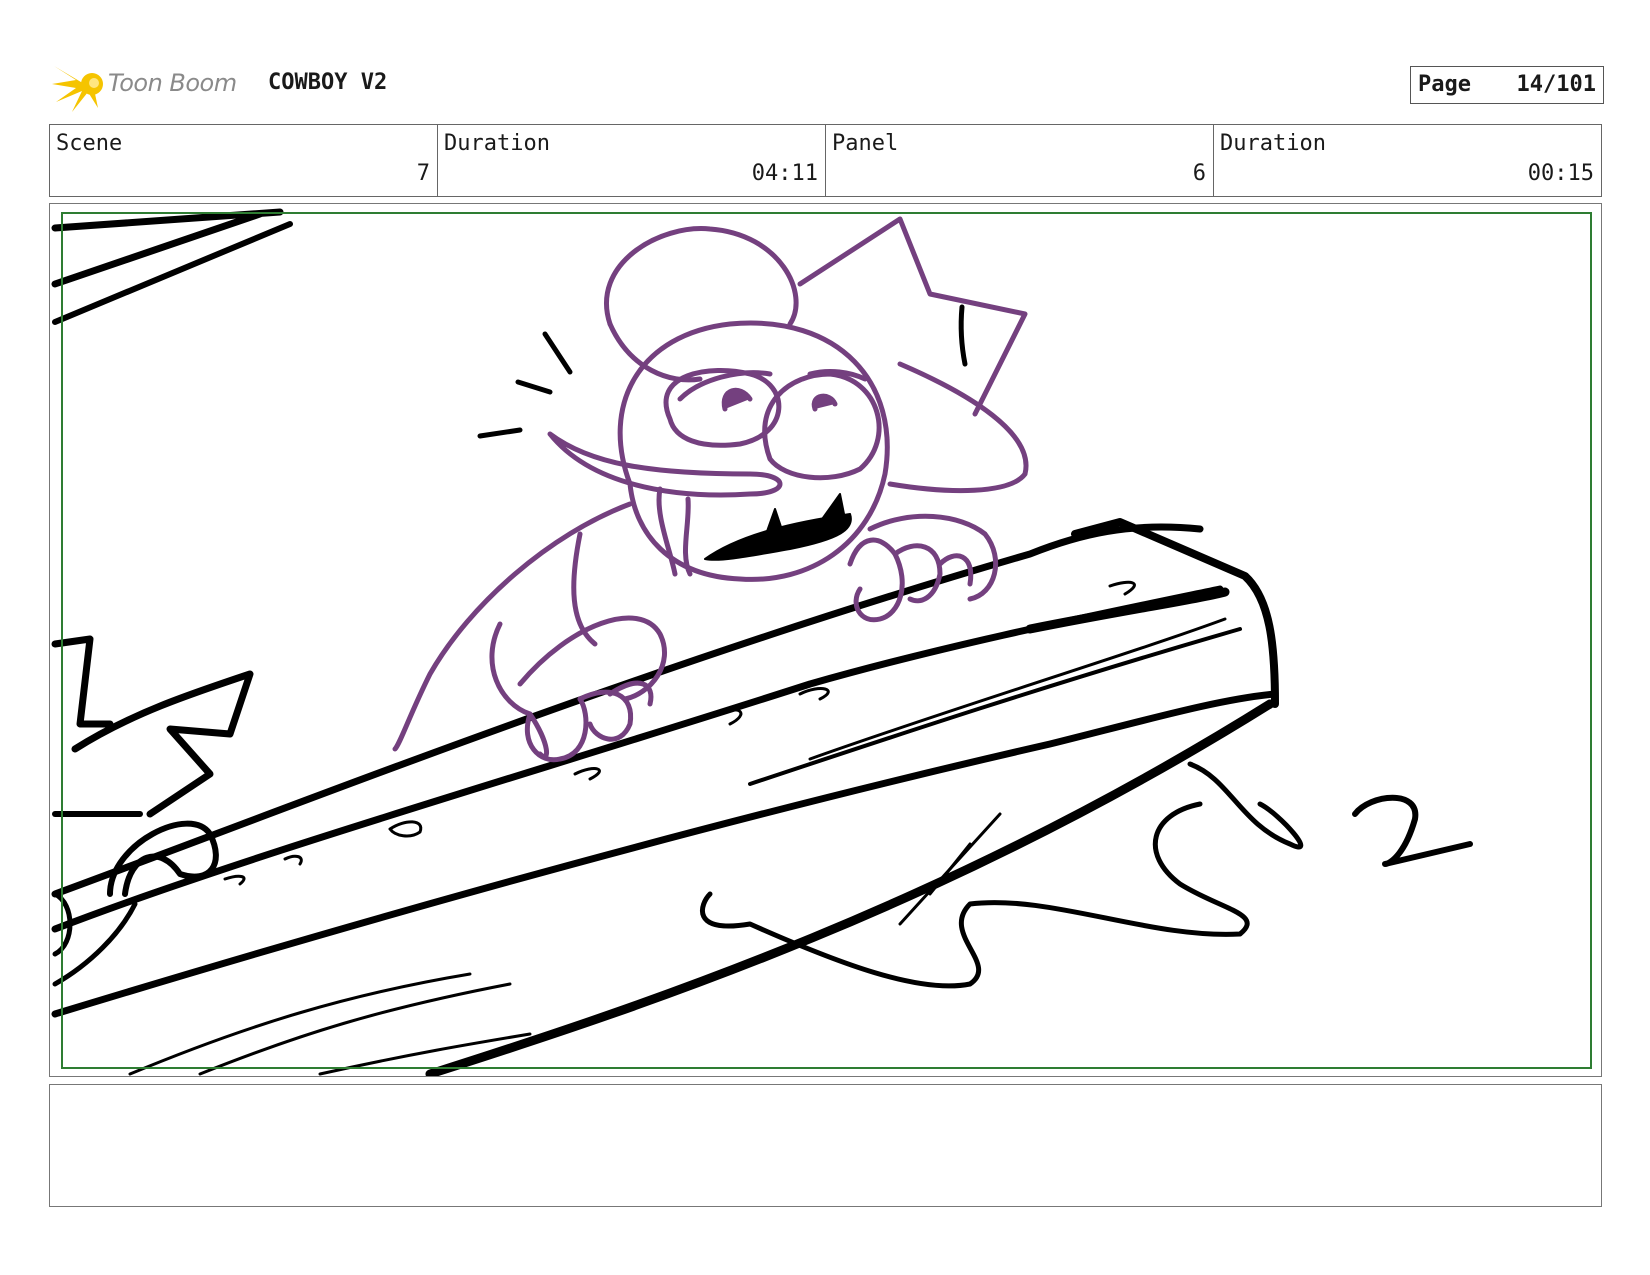  I want to click on scene-duration-cell: Duration 04:11, so click(632, 160).